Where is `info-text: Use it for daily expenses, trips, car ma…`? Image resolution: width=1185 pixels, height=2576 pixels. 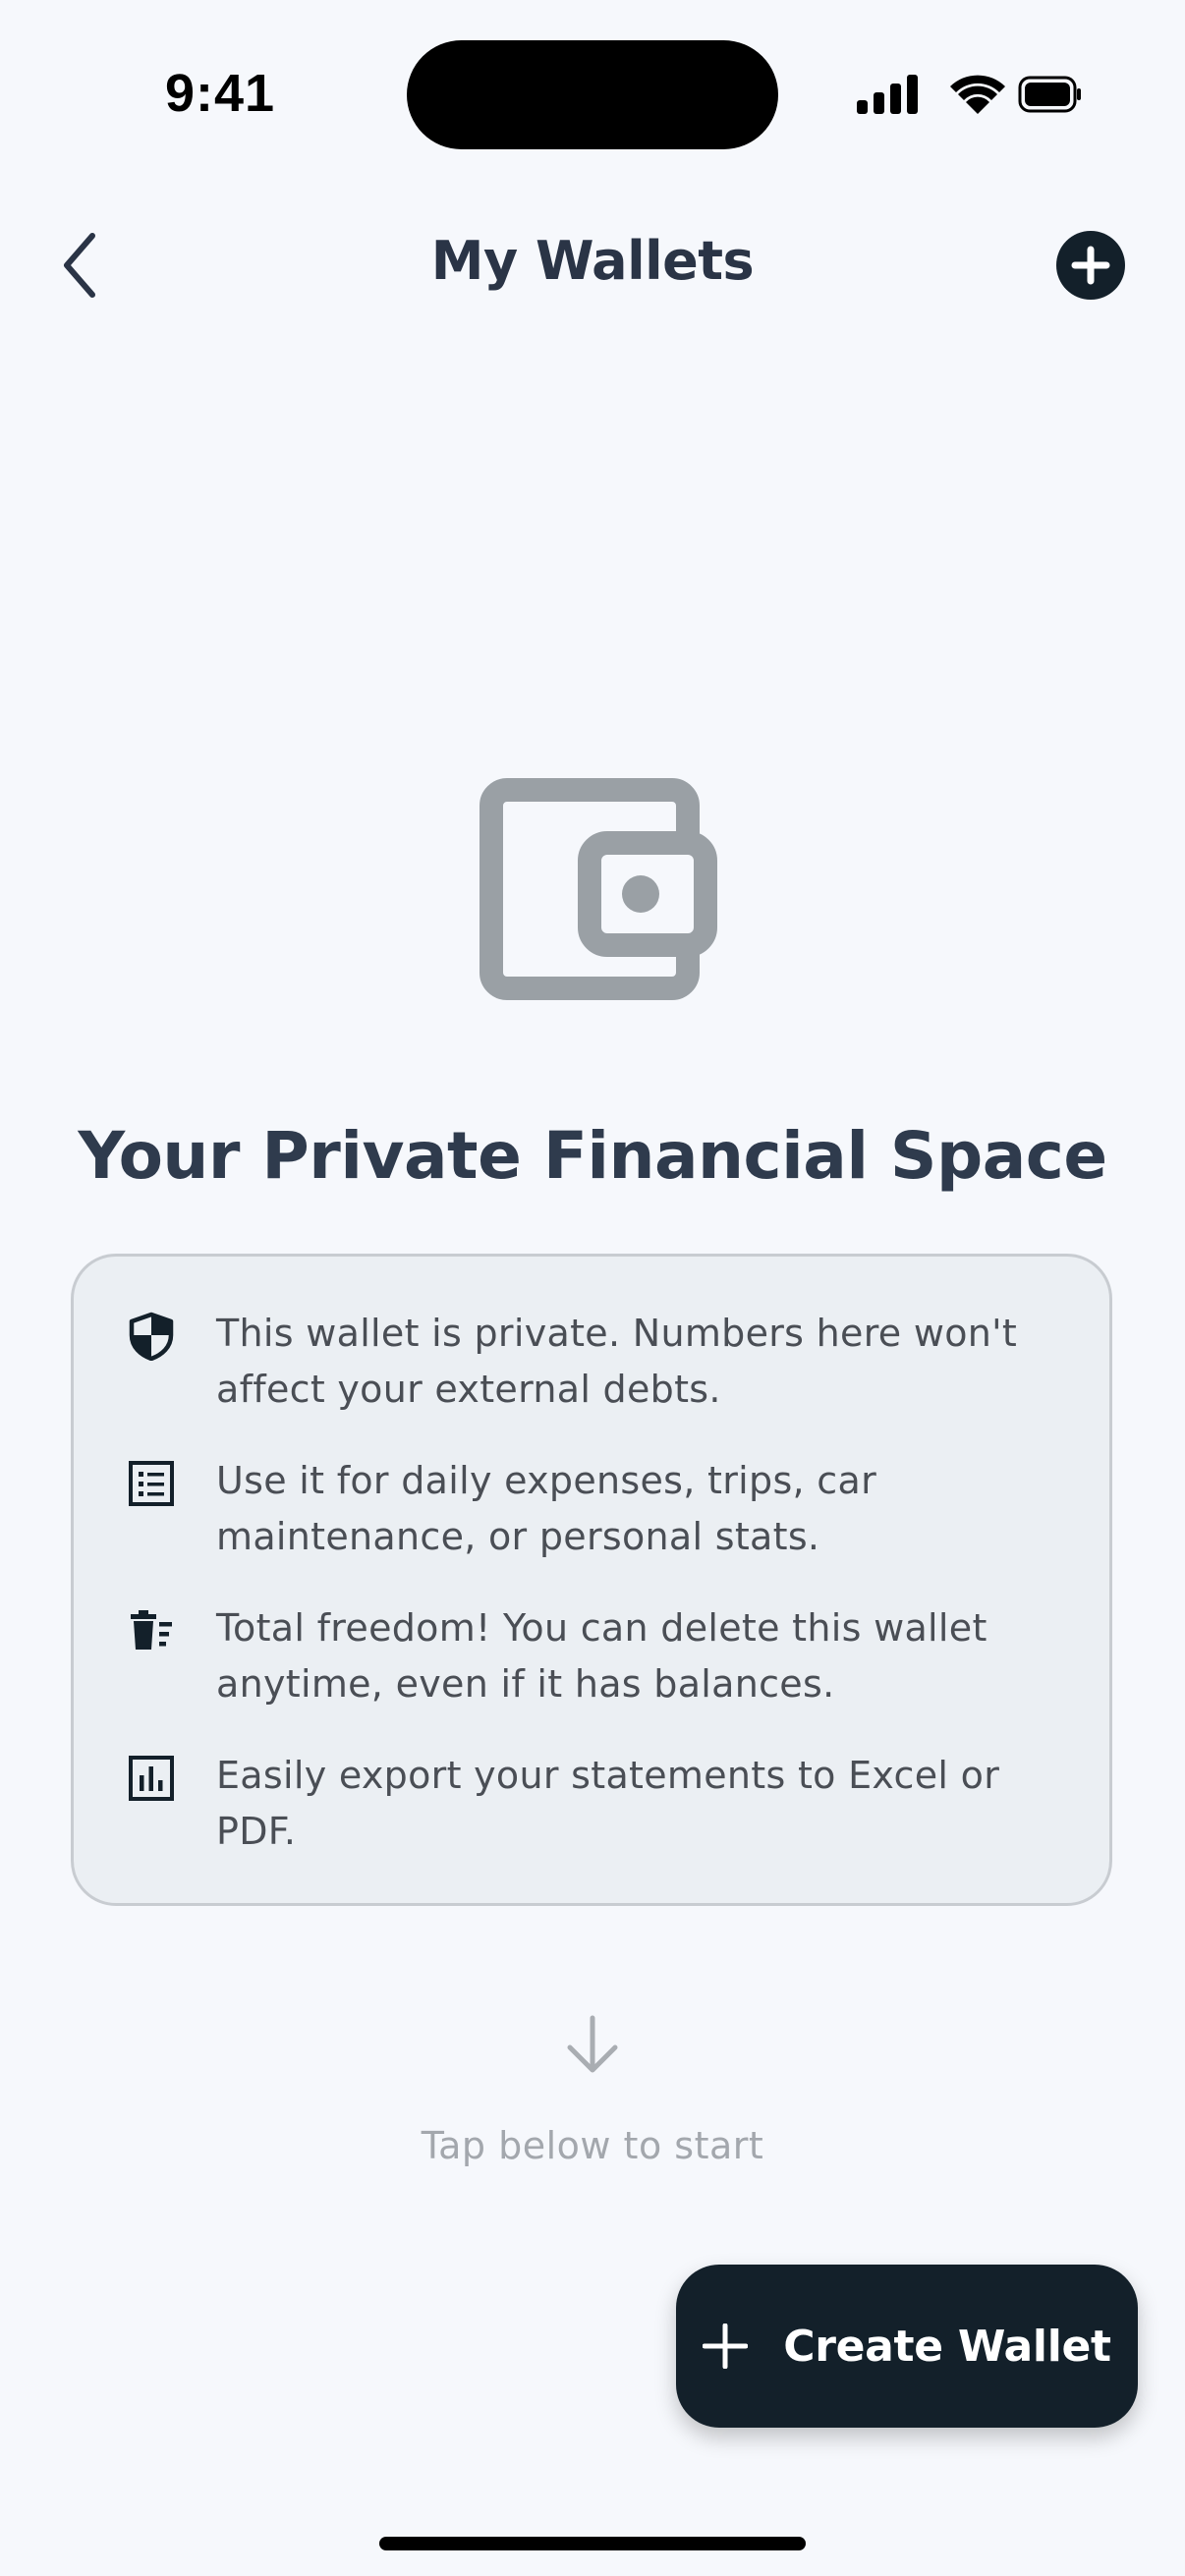
info-text: Use it for daily expenses, trips, car ma… is located at coordinates (546, 1508).